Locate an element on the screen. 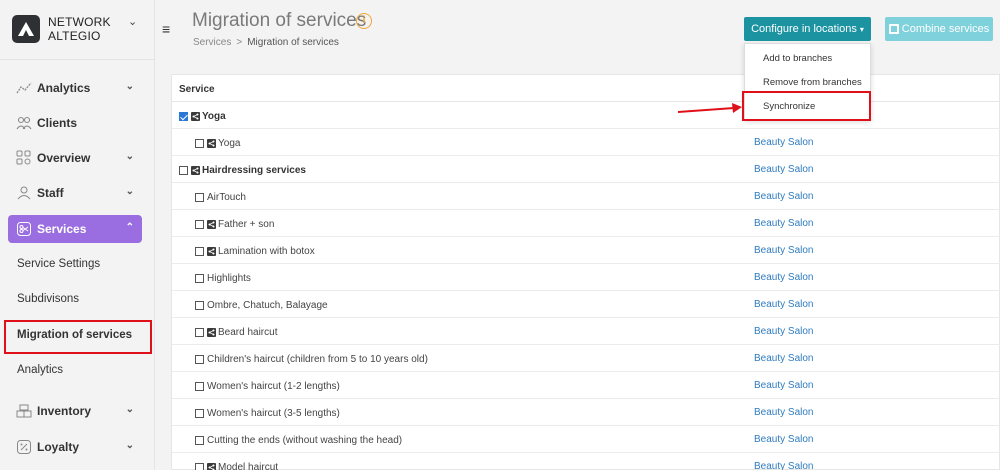 The image size is (1000, 470). sidebar-item-staff: Staff ⌄ is located at coordinates (75, 193).